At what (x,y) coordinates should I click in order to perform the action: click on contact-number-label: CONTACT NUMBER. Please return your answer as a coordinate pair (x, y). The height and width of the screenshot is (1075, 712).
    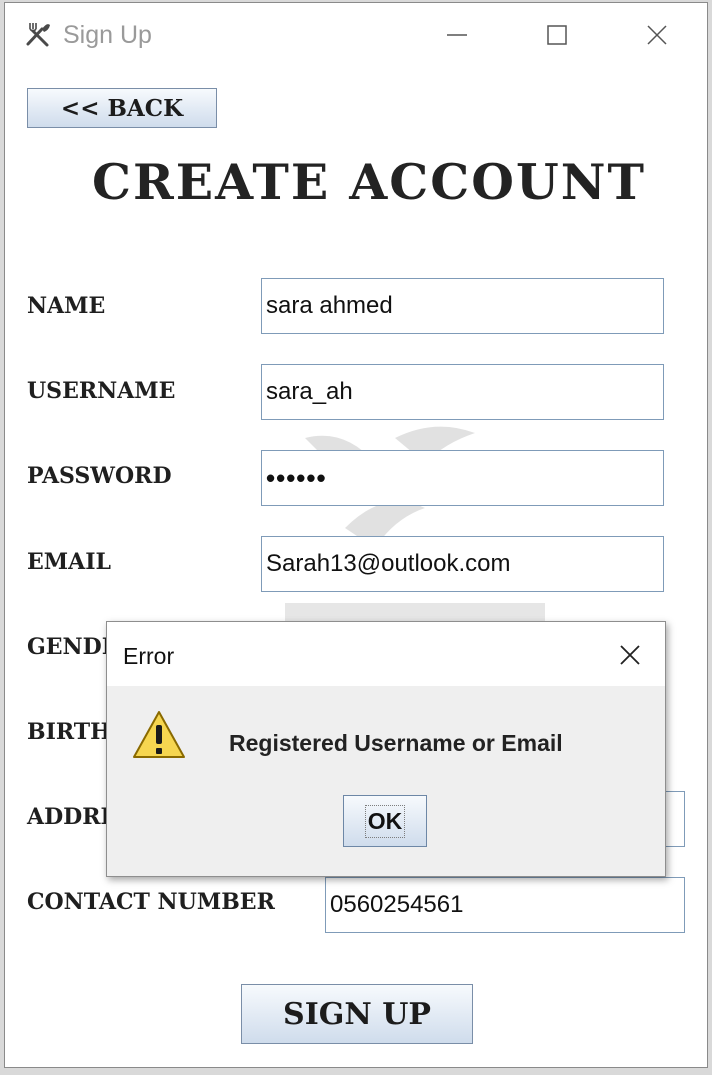
    Looking at the image, I should click on (151, 902).